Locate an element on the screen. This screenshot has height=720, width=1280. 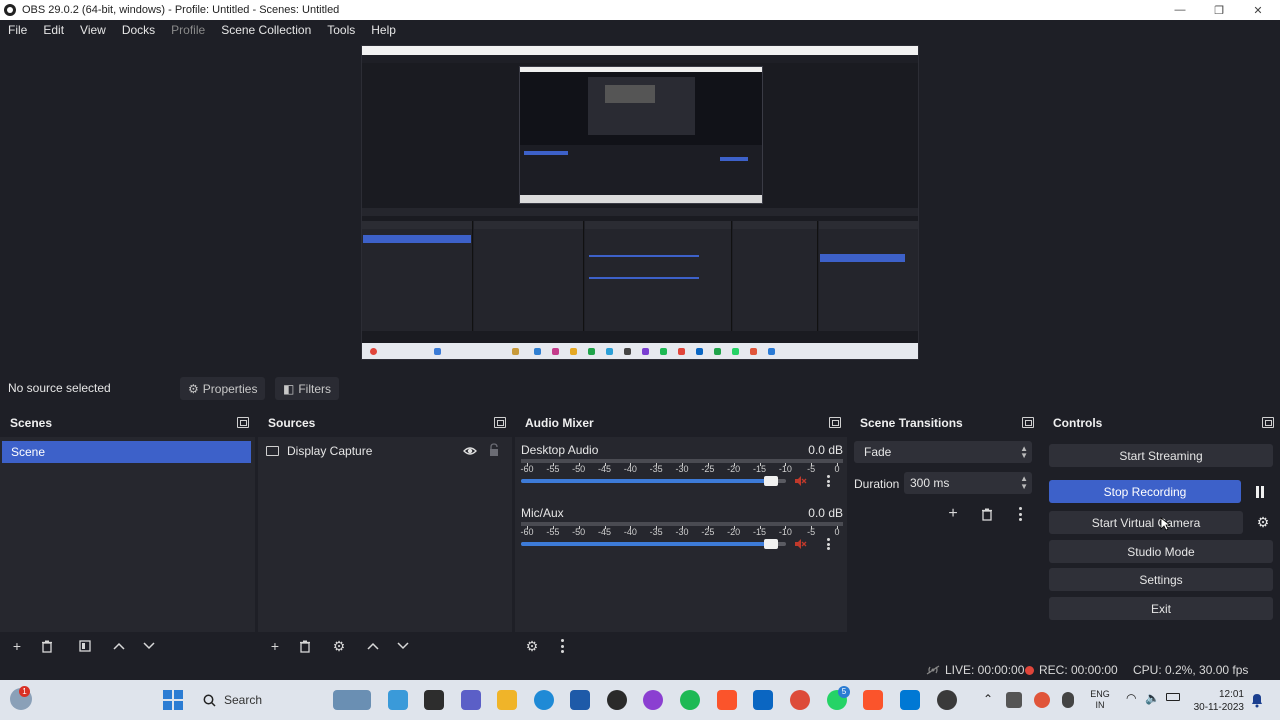
tray-app2-icon is located at coordinates (1042, 700).